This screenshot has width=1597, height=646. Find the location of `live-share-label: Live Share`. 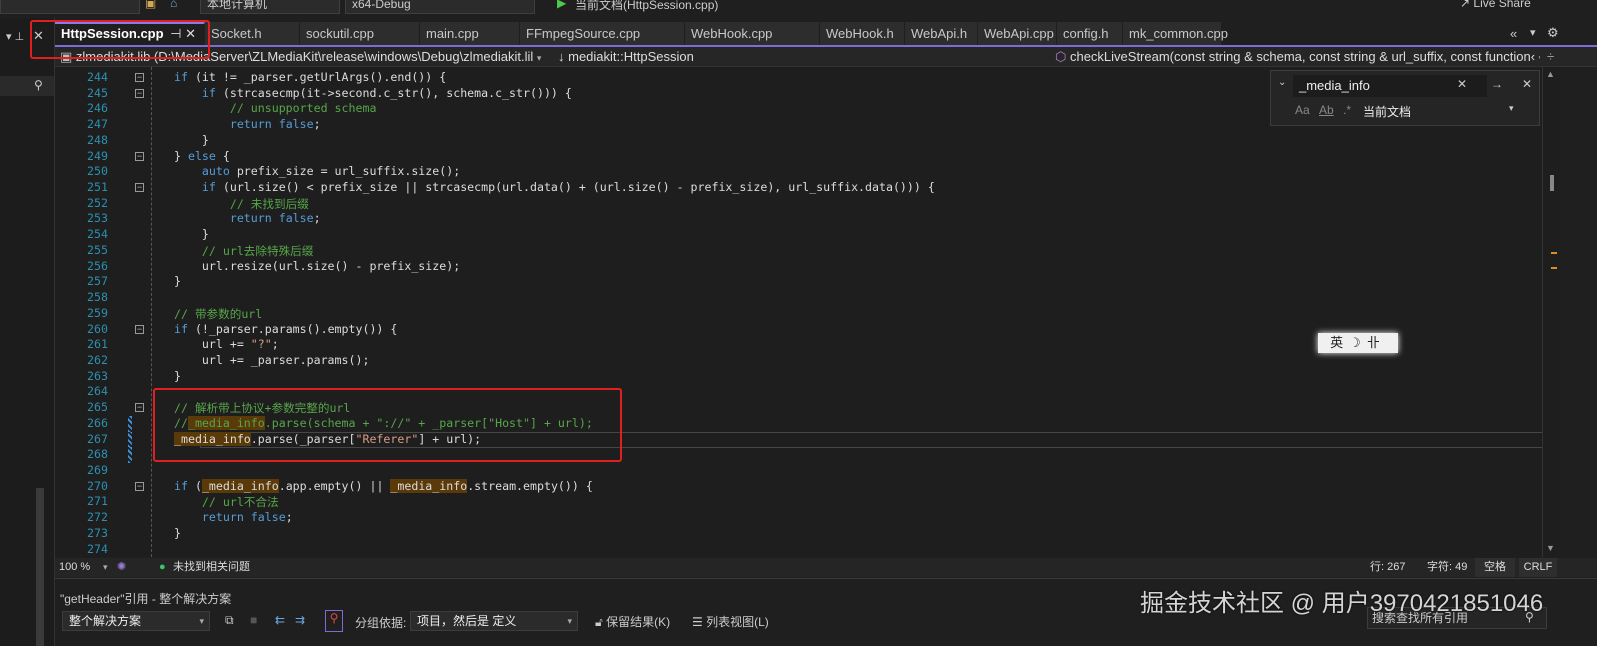

live-share-label: Live Share is located at coordinates (1502, 5).